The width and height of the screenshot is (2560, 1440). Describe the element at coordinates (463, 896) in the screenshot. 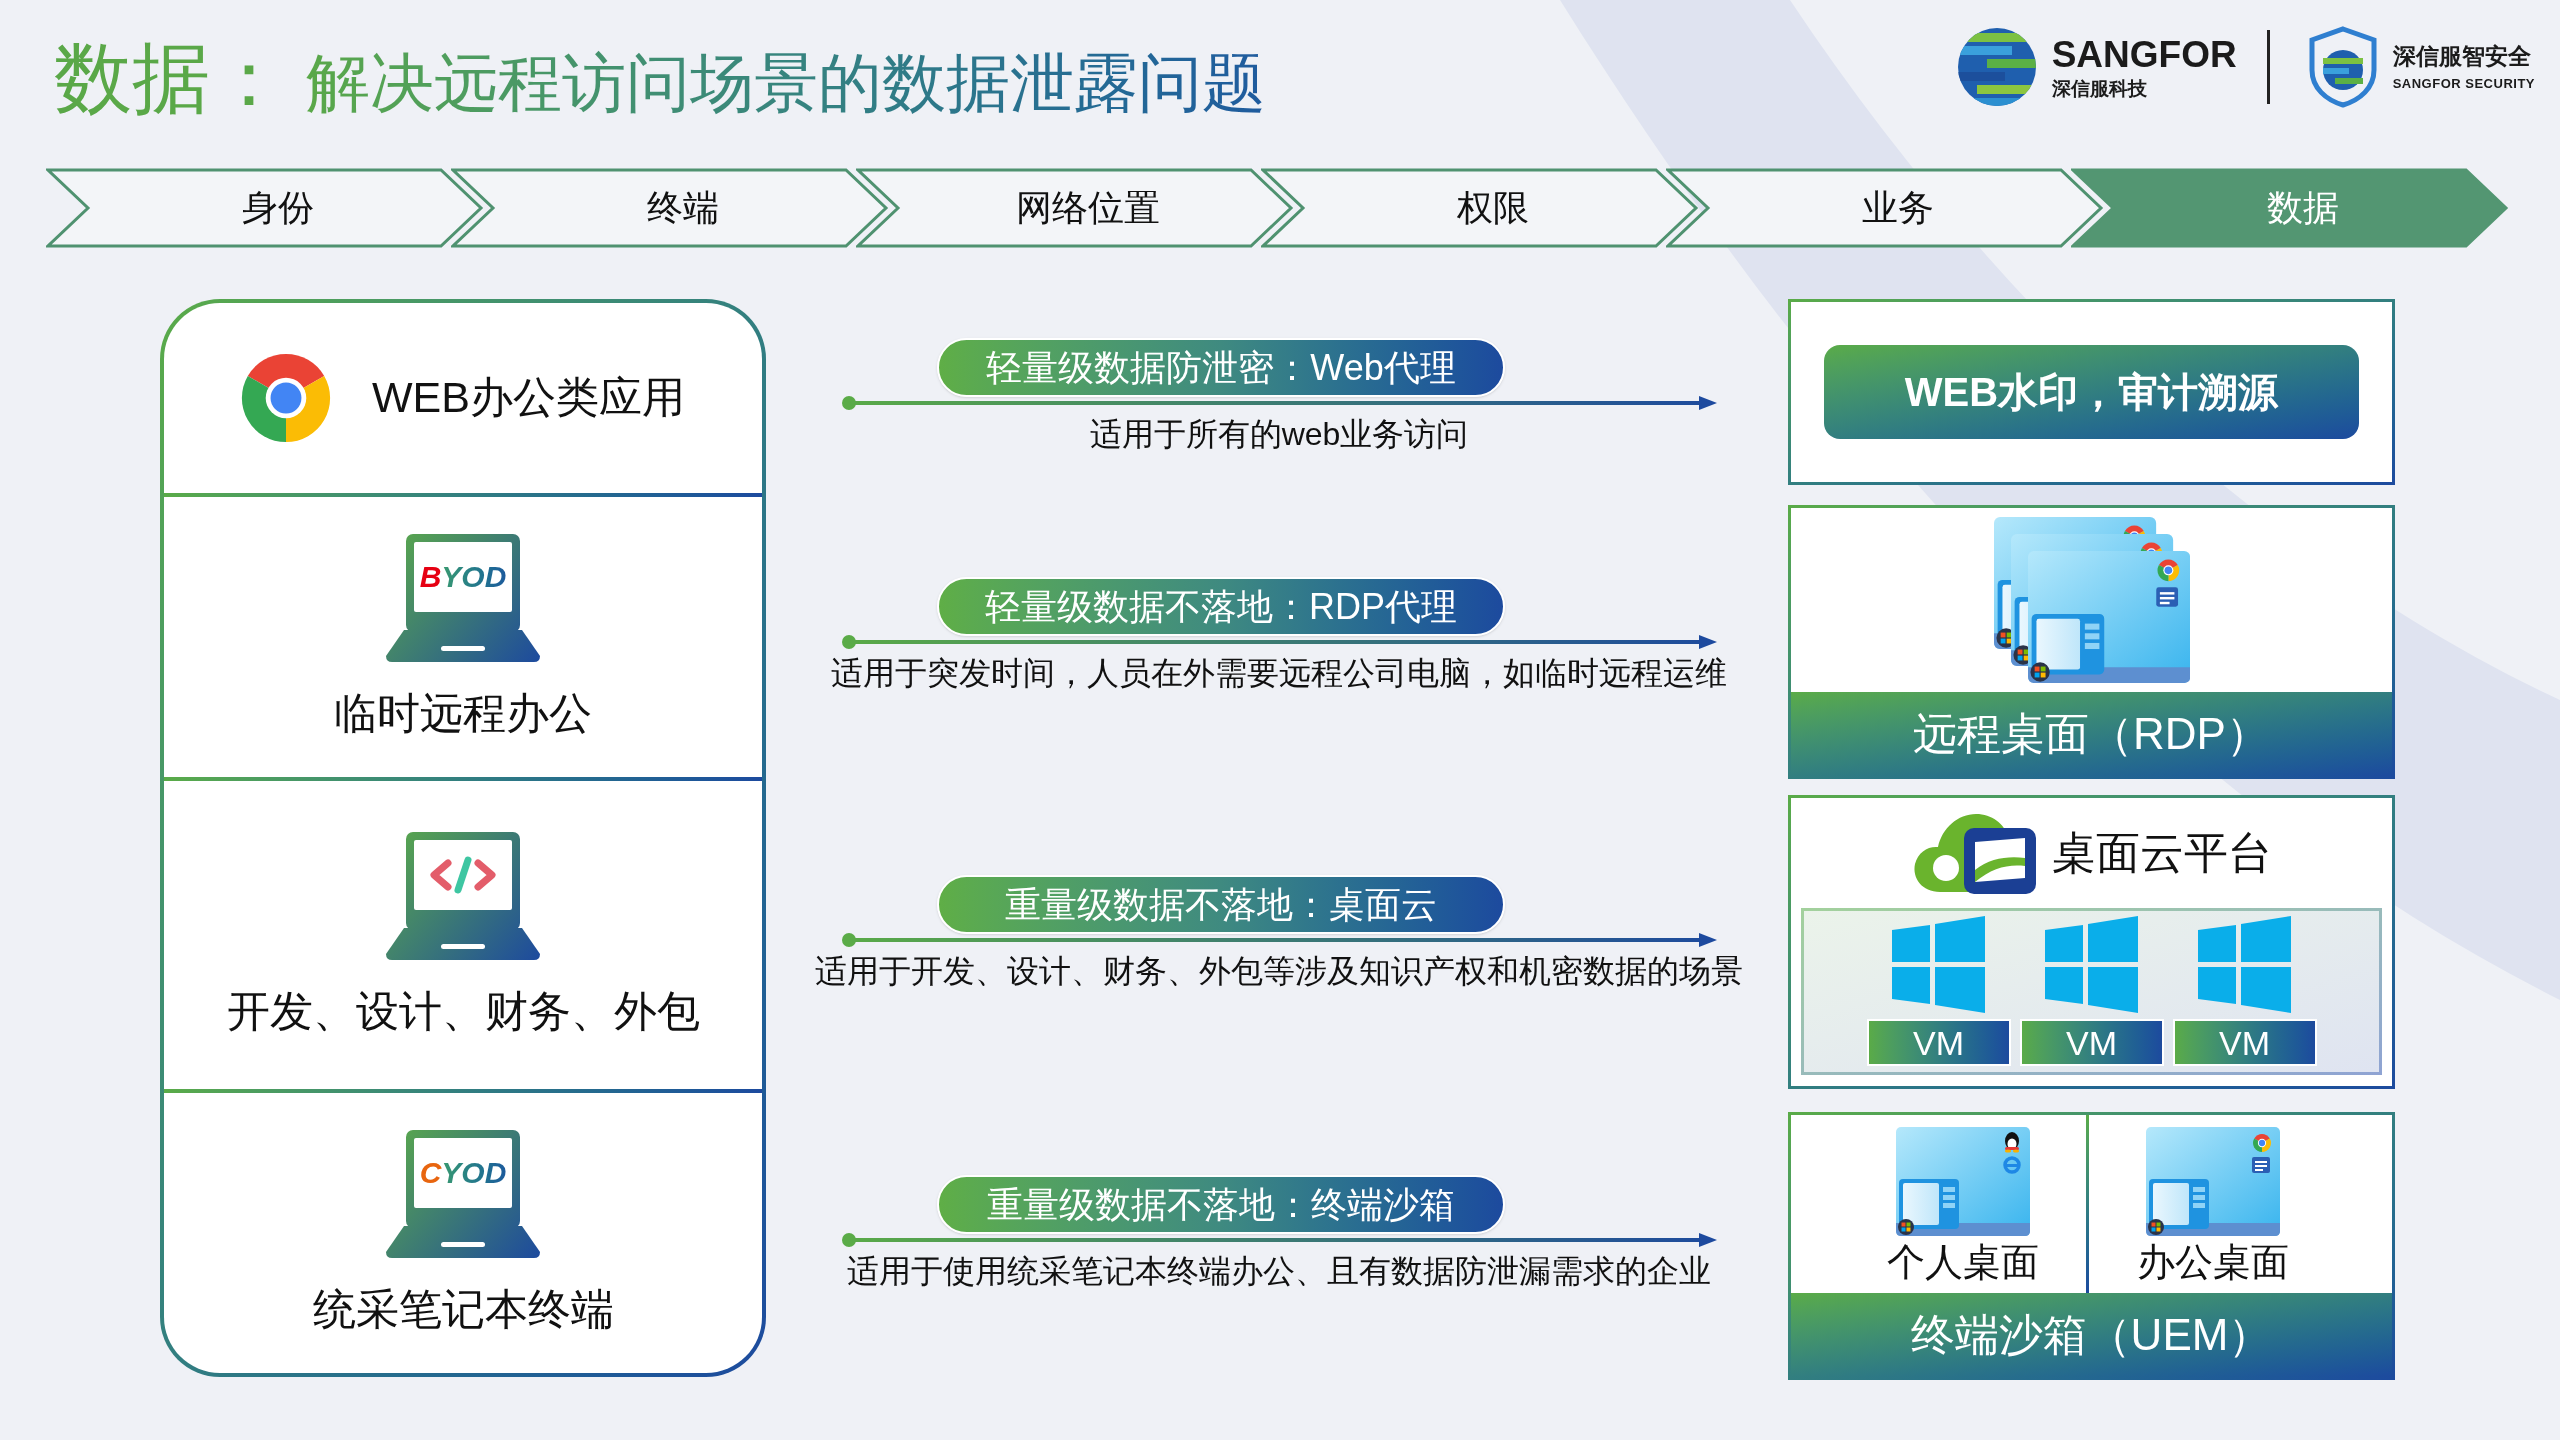

I see `code-laptop-icon` at that location.